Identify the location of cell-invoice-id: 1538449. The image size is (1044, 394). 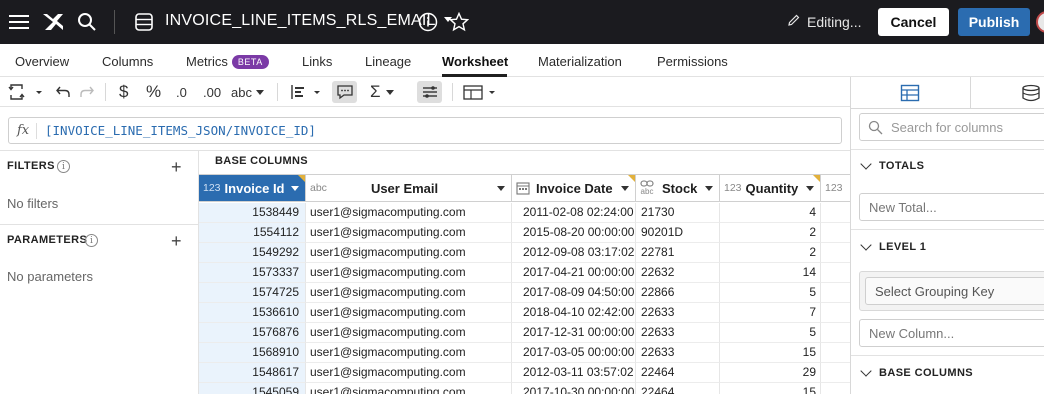
(252, 213).